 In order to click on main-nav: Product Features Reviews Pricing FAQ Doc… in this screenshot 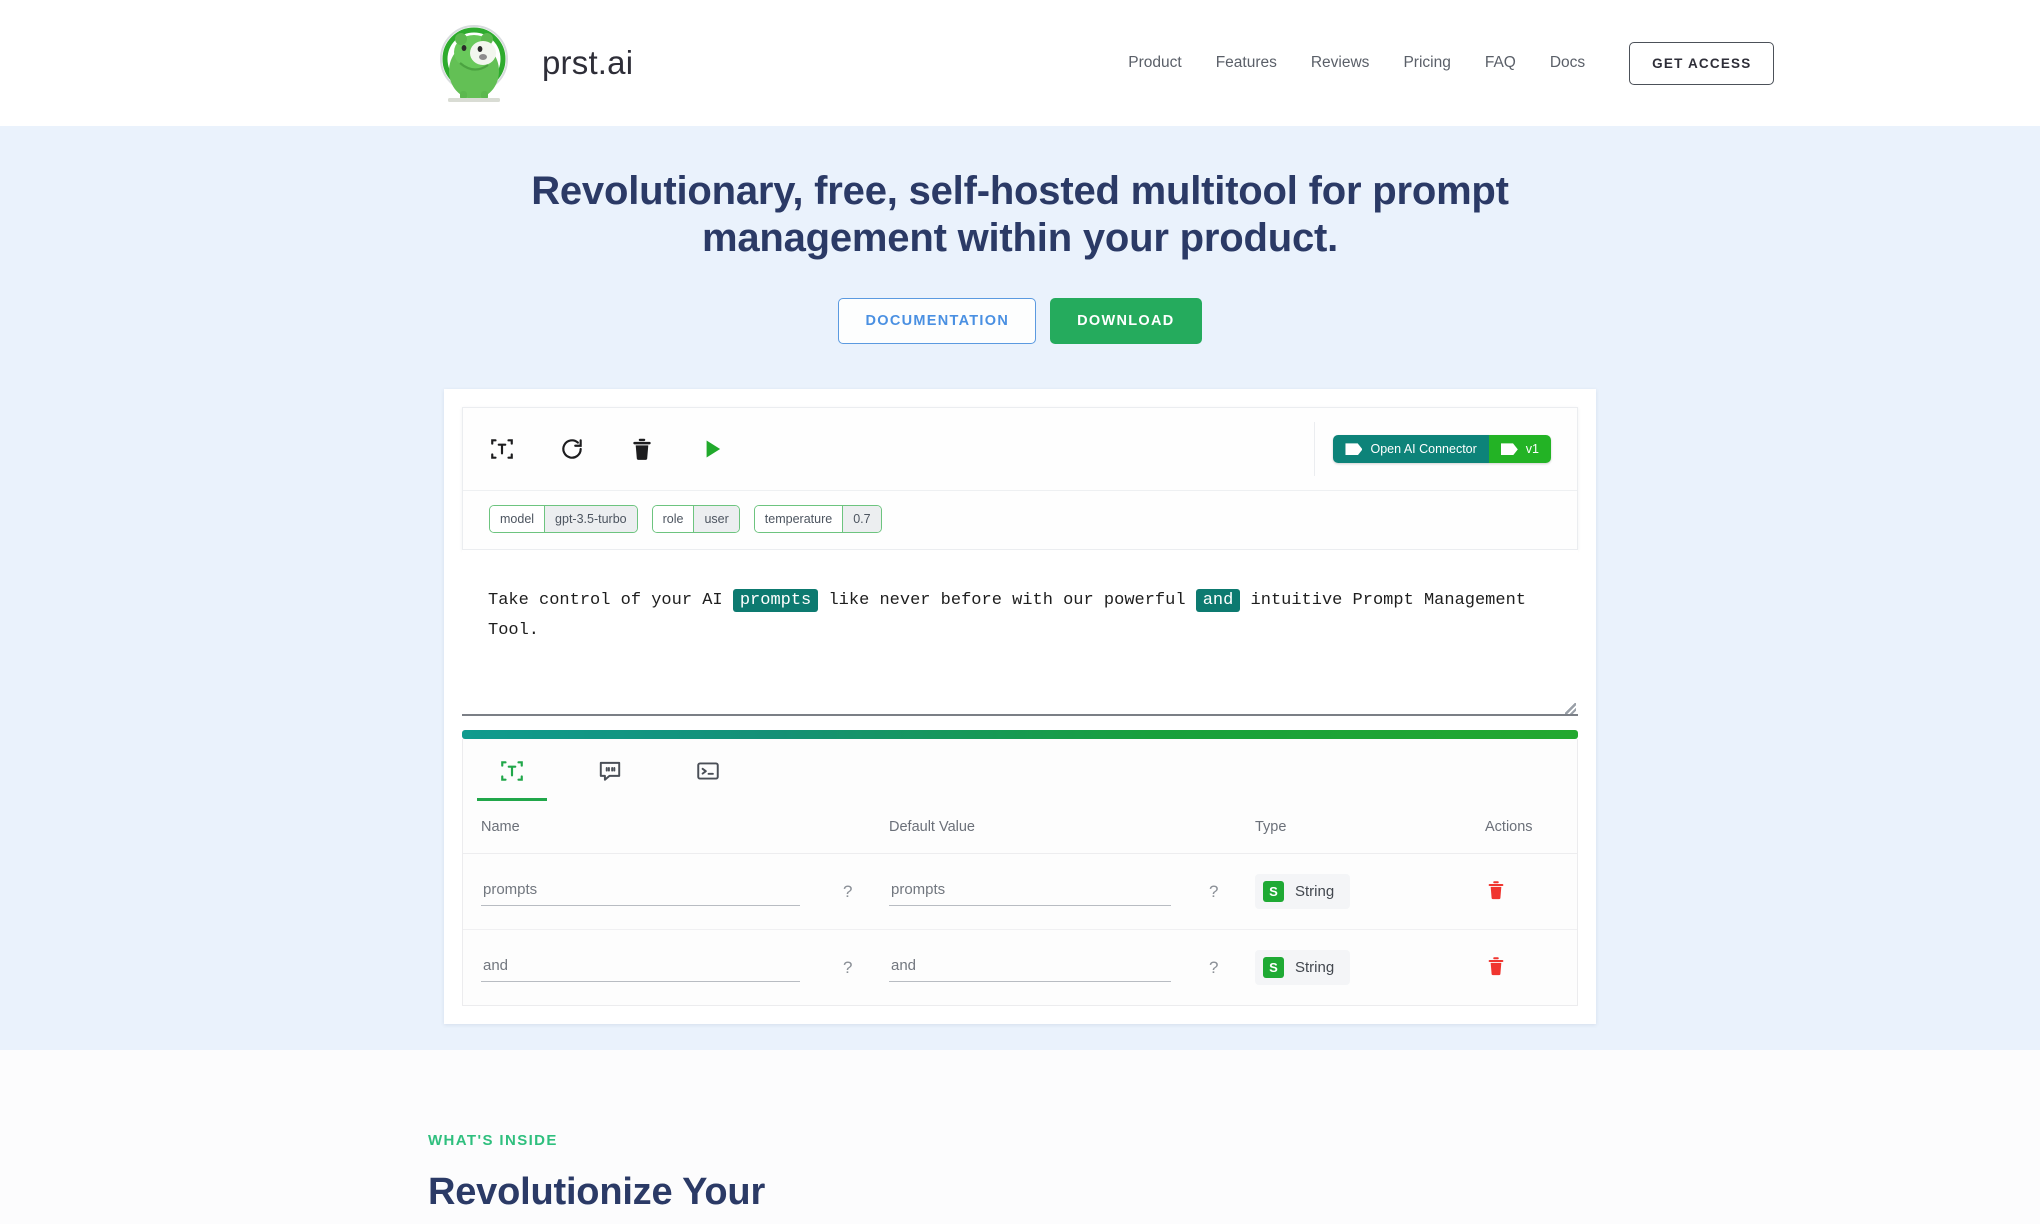, I will do `click(1451, 63)`.